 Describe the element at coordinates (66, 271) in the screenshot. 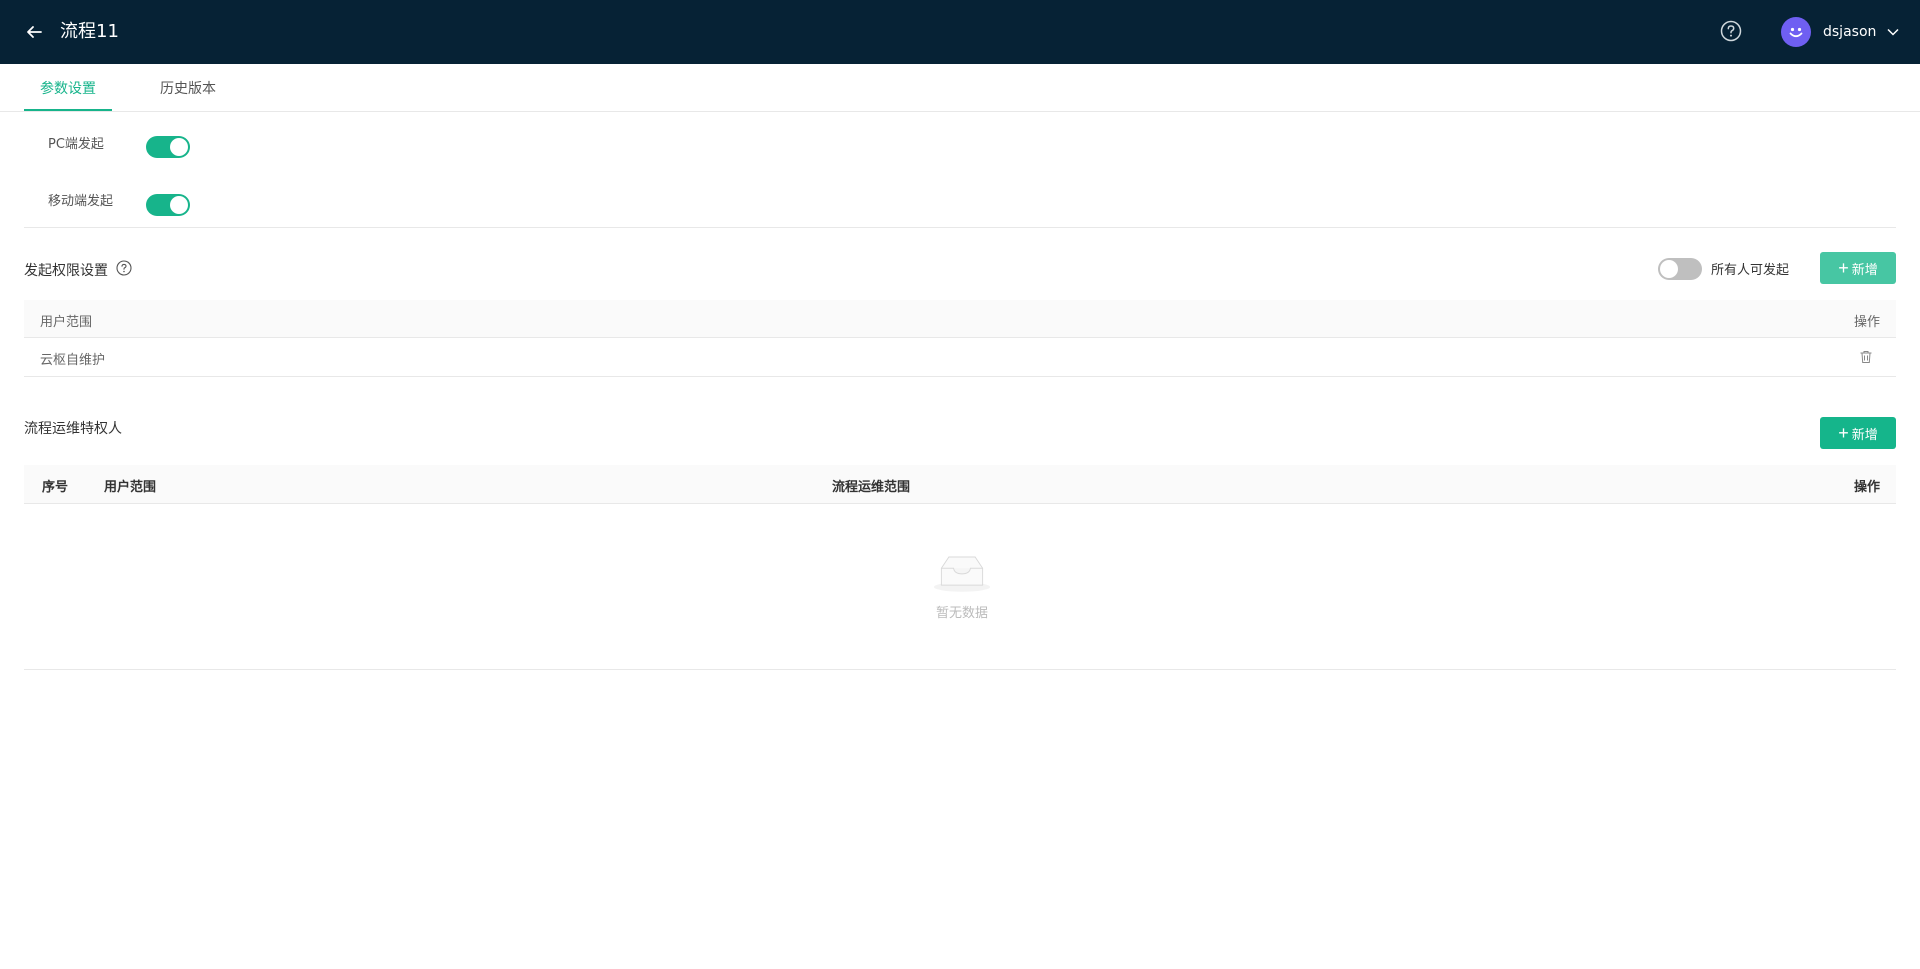

I see `permission-section-title: 发起权限设置` at that location.